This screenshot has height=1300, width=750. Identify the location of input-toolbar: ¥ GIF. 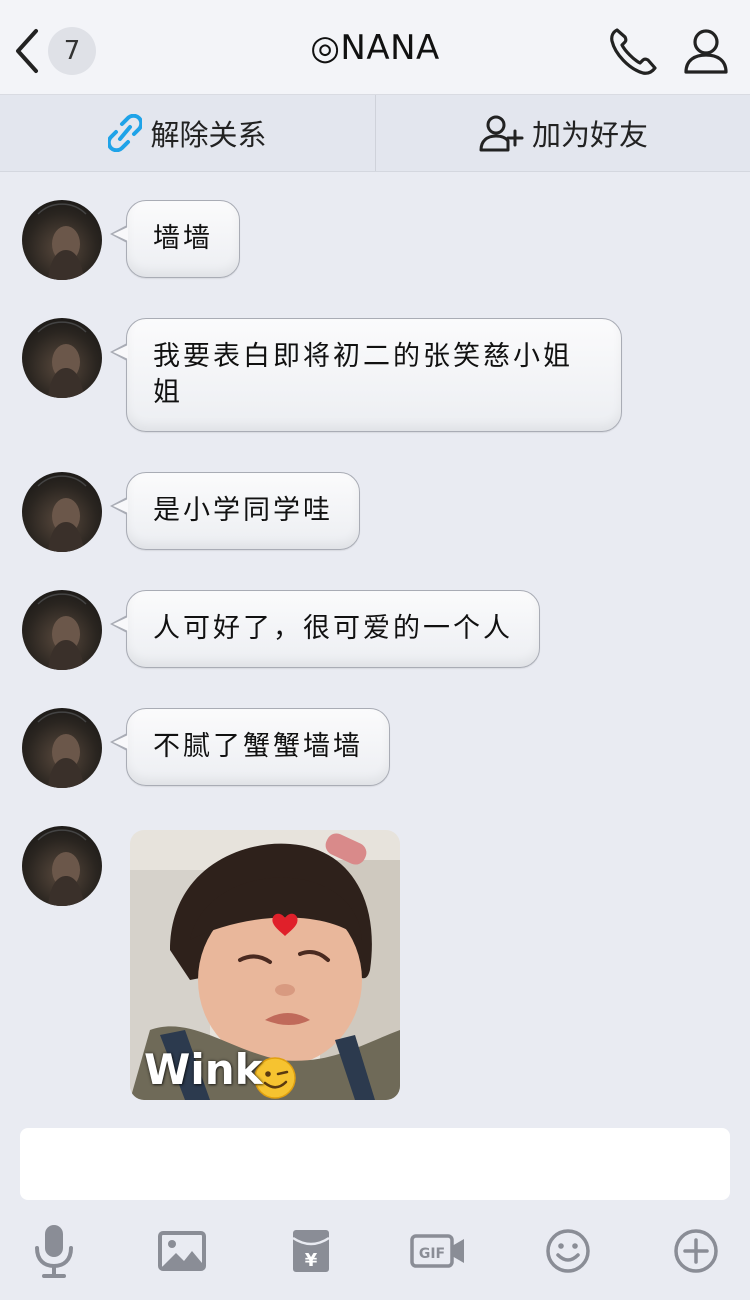
(375, 1252).